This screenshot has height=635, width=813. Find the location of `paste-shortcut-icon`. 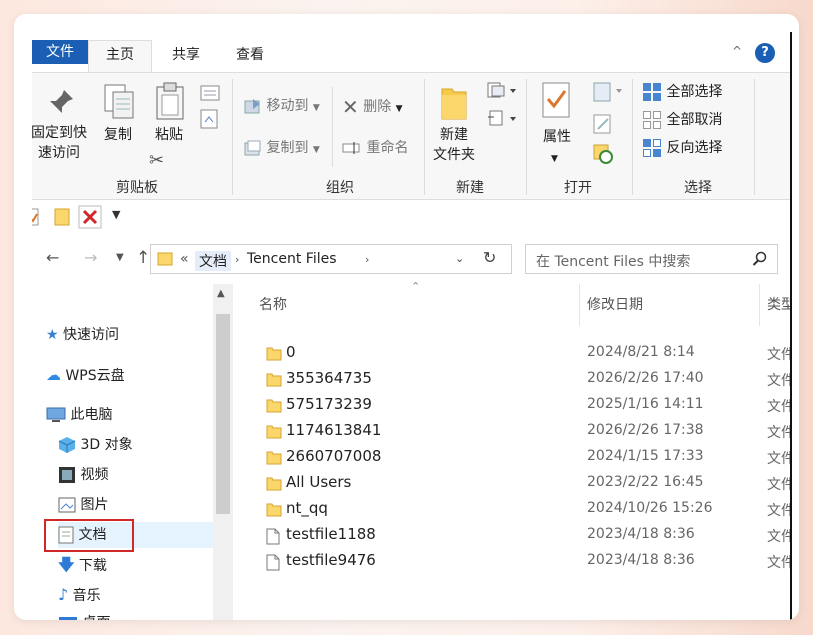

paste-shortcut-icon is located at coordinates (209, 122).